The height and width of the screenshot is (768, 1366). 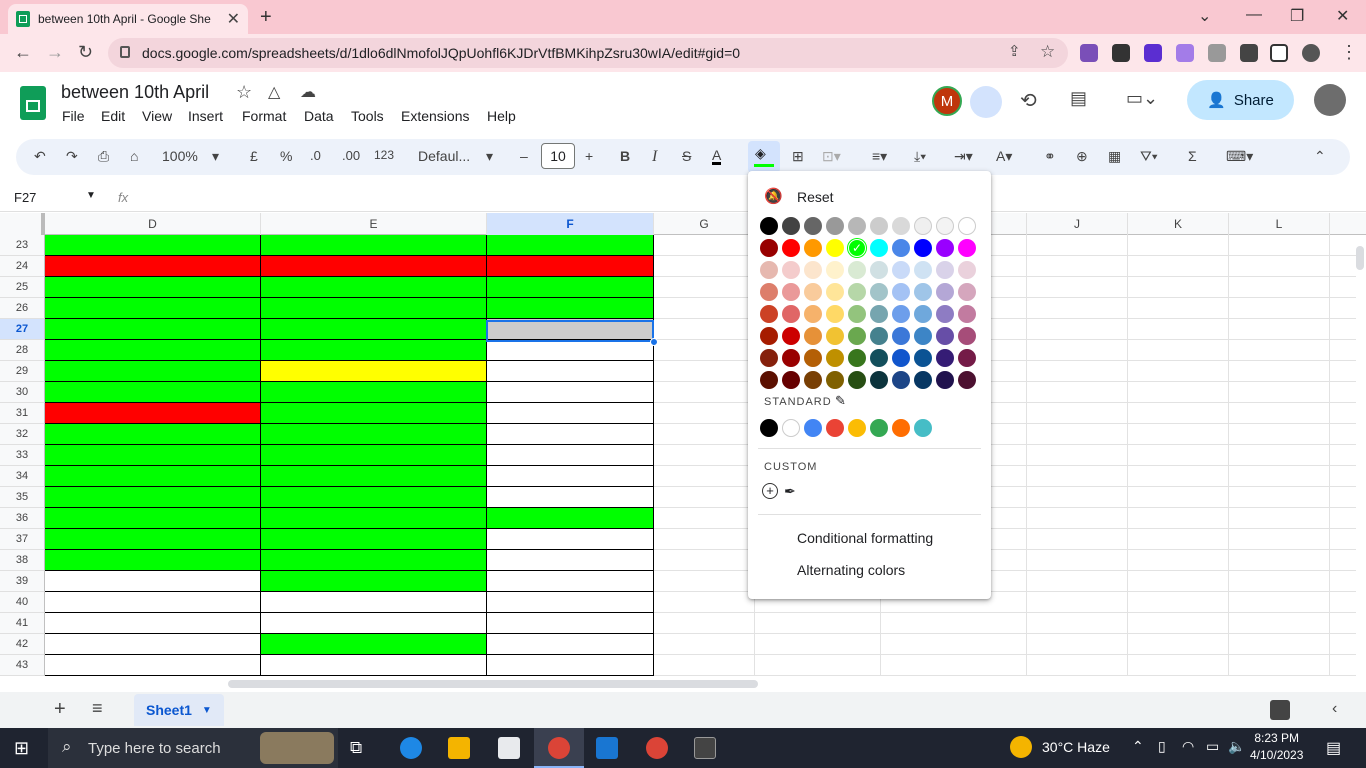 What do you see at coordinates (857, 248) in the screenshot?
I see `color-swatch: ✓` at bounding box center [857, 248].